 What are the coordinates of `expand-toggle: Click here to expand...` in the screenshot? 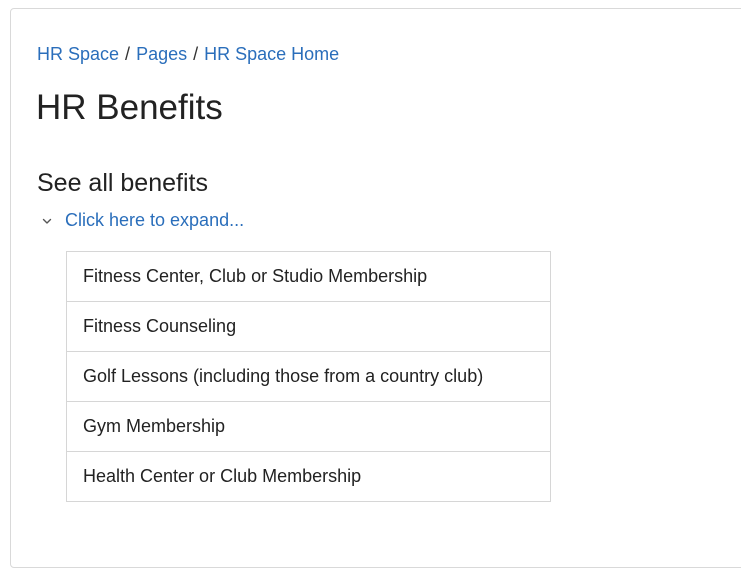 It's located at (142, 220).